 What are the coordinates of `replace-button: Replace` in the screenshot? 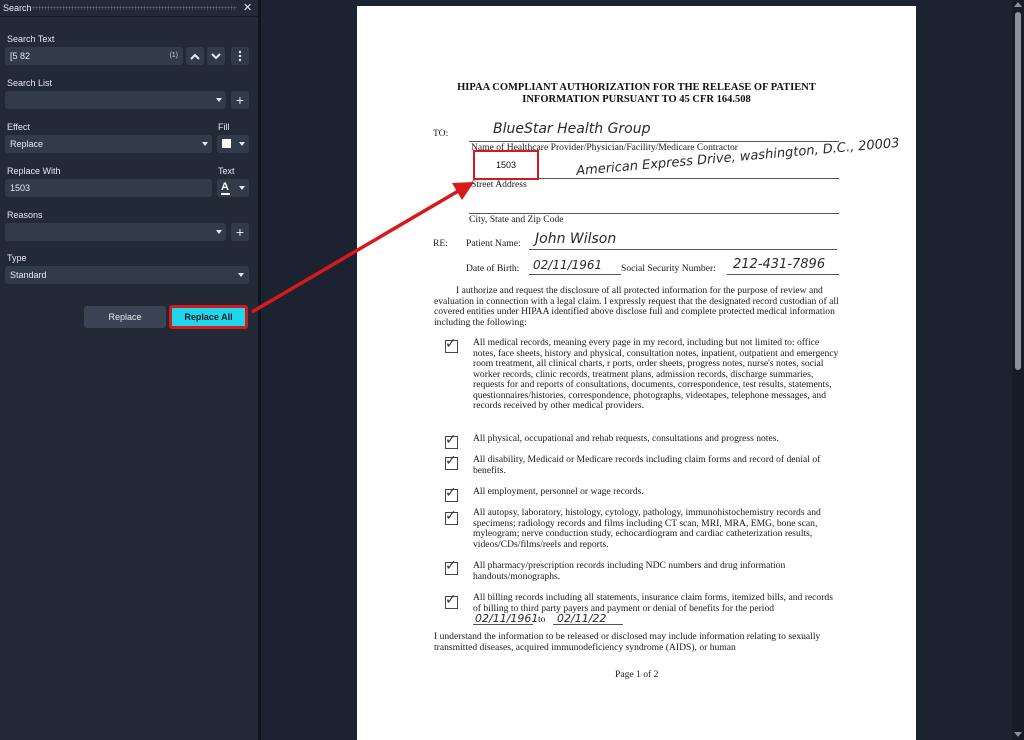 It's located at (125, 317).